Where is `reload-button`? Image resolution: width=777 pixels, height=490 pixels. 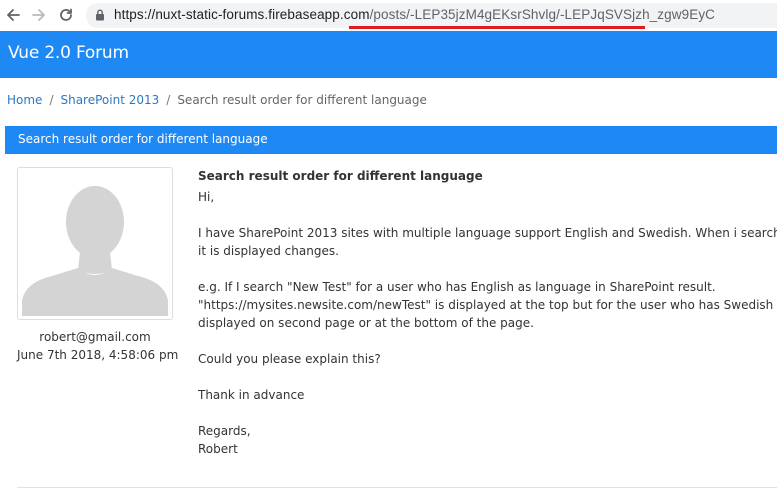
reload-button is located at coordinates (66, 15).